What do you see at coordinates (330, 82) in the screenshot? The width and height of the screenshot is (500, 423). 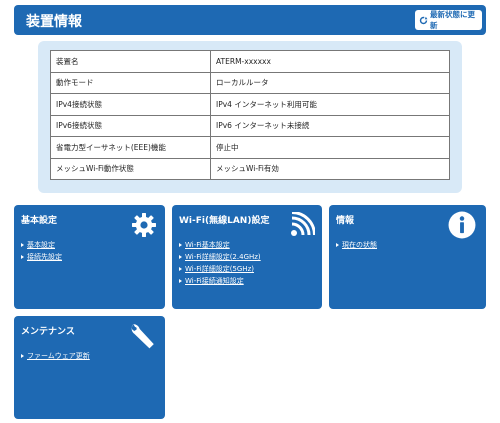 I see `row-value: ローカルルータ` at bounding box center [330, 82].